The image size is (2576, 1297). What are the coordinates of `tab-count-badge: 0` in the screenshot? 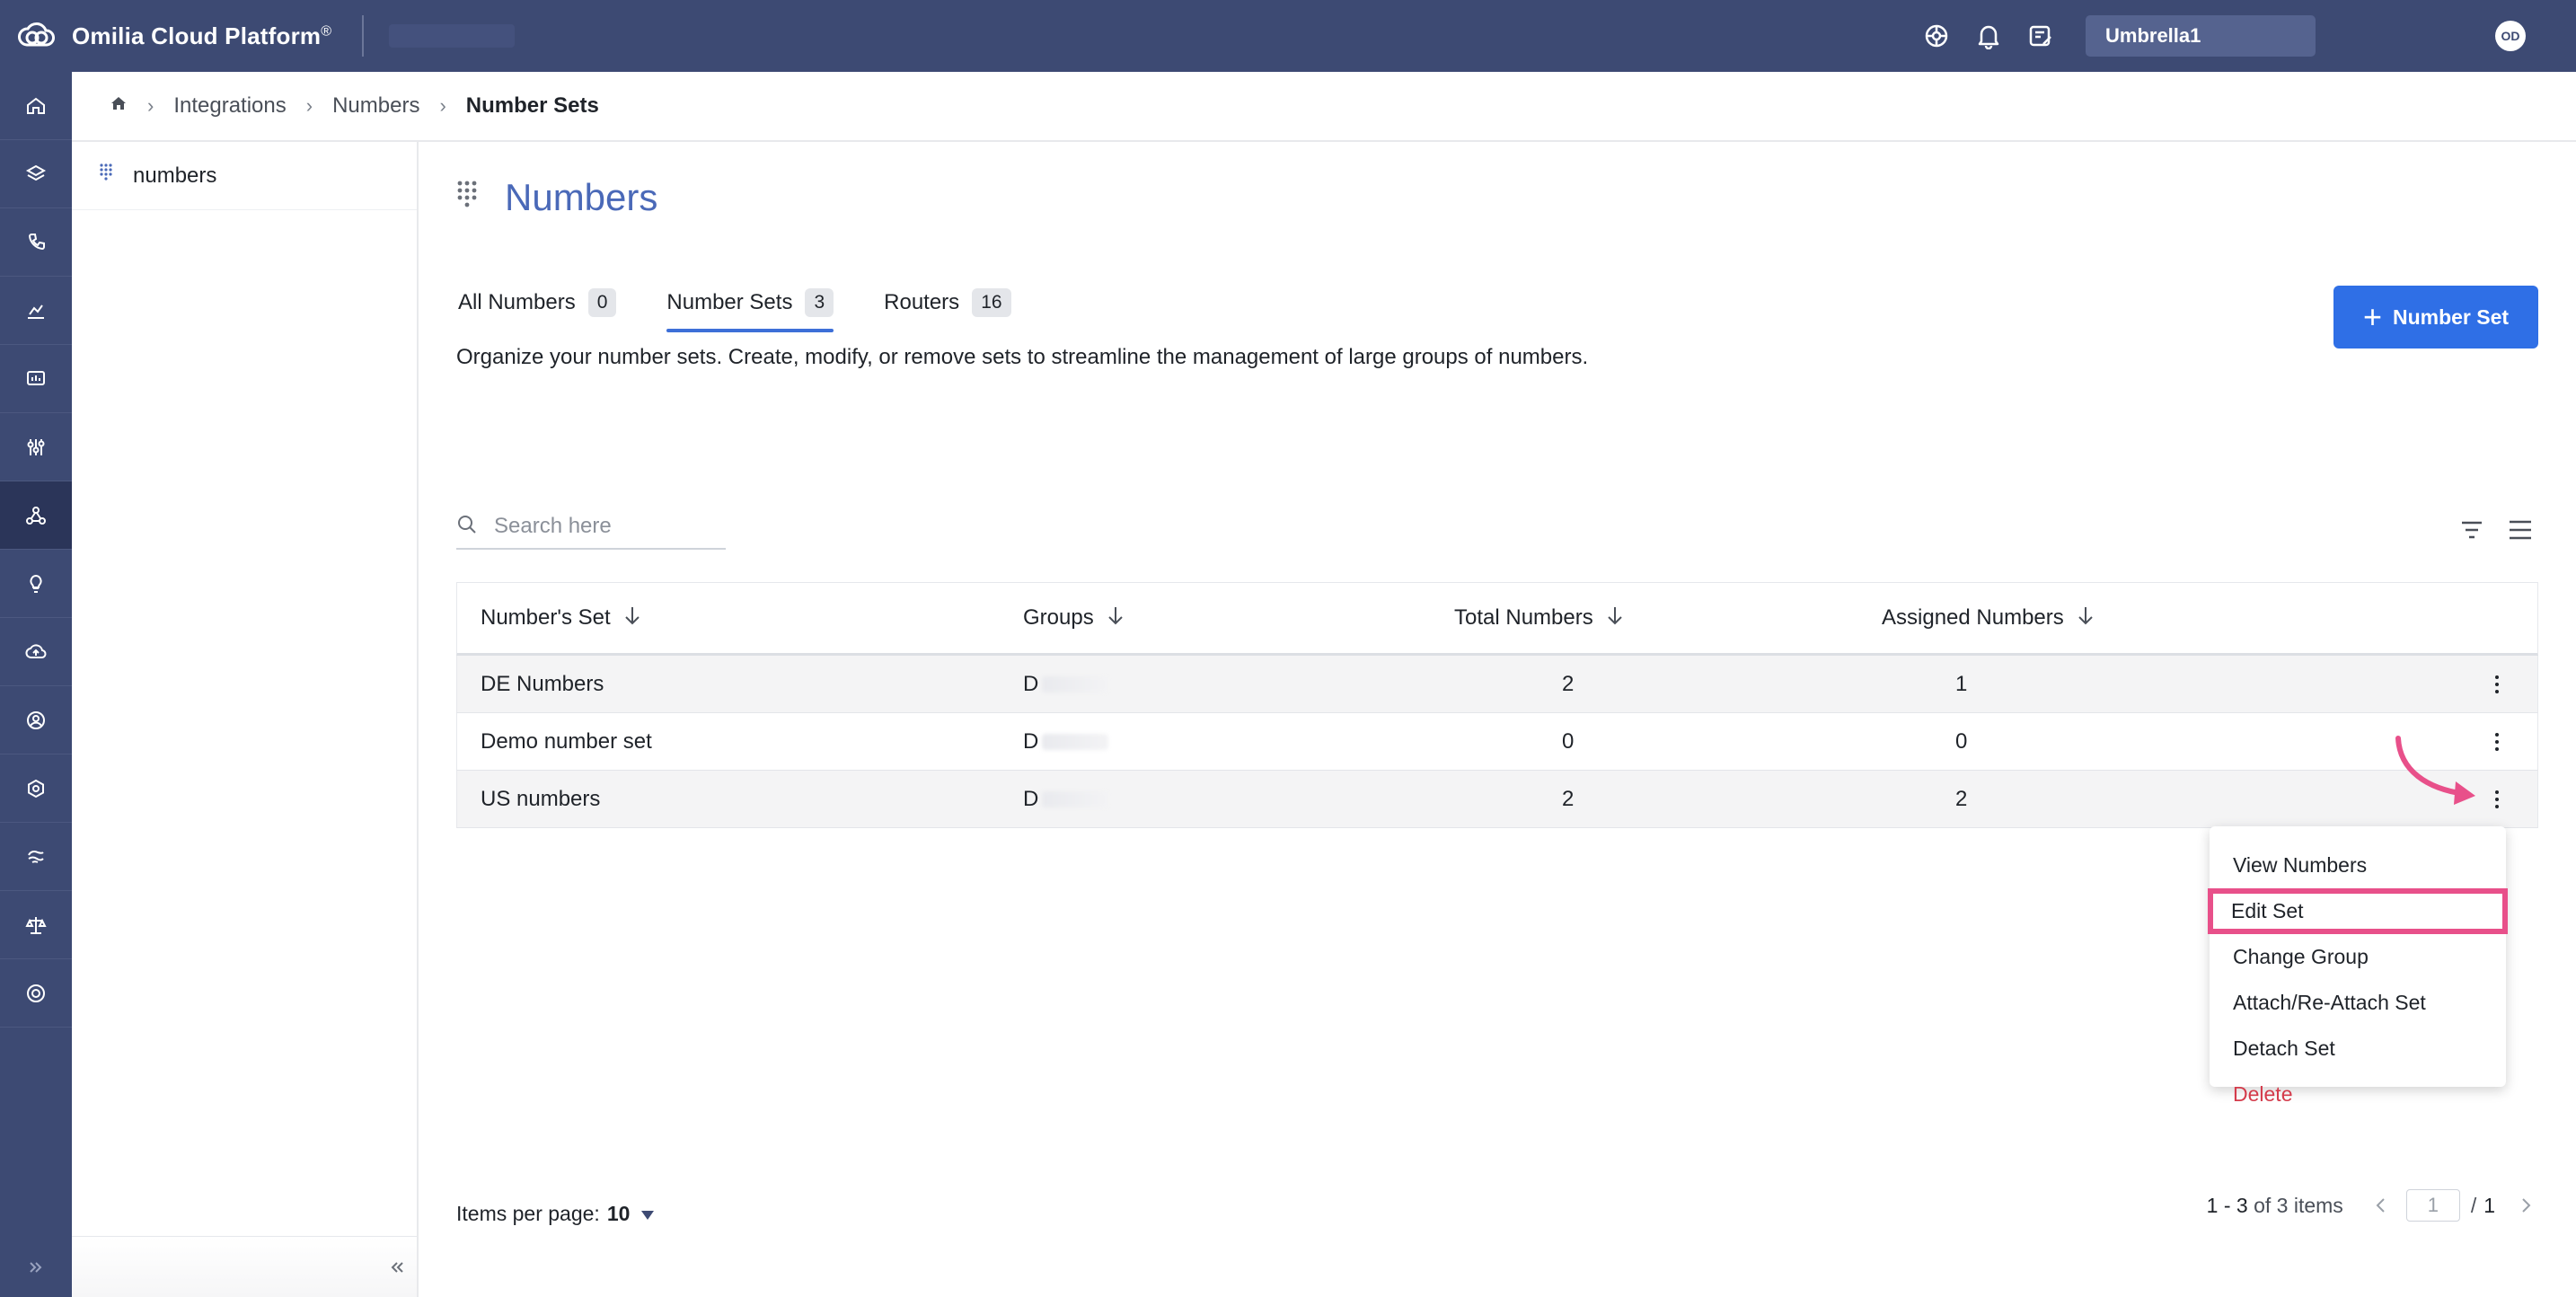 It's located at (602, 302).